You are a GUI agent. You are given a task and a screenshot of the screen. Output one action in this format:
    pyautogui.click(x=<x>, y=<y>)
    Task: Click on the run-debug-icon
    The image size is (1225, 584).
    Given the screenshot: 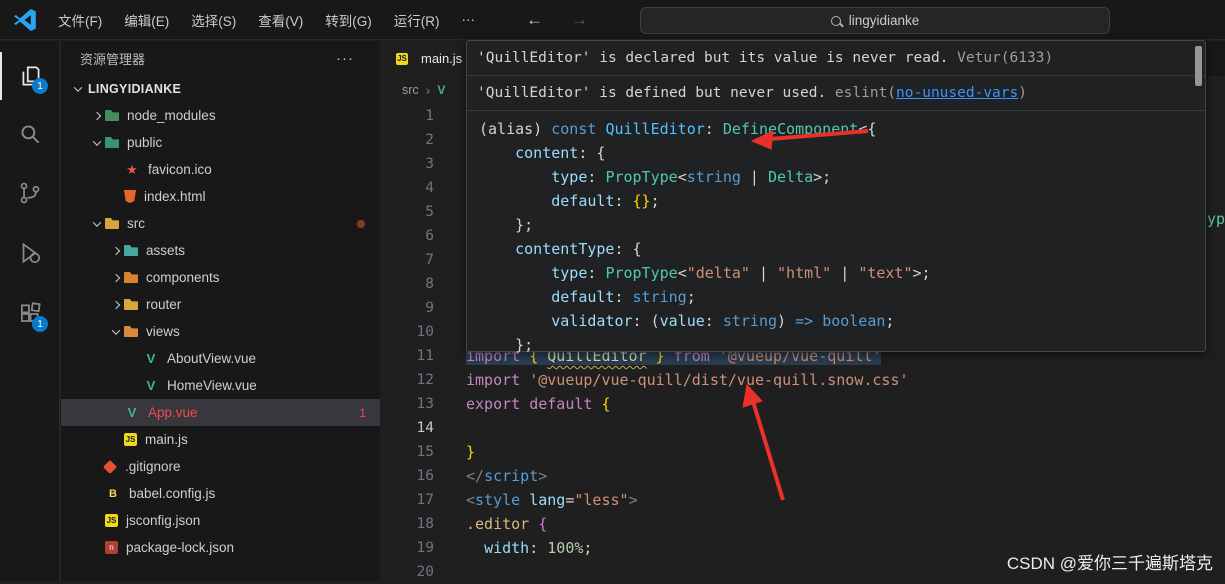 What is the action you would take?
    pyautogui.click(x=30, y=253)
    